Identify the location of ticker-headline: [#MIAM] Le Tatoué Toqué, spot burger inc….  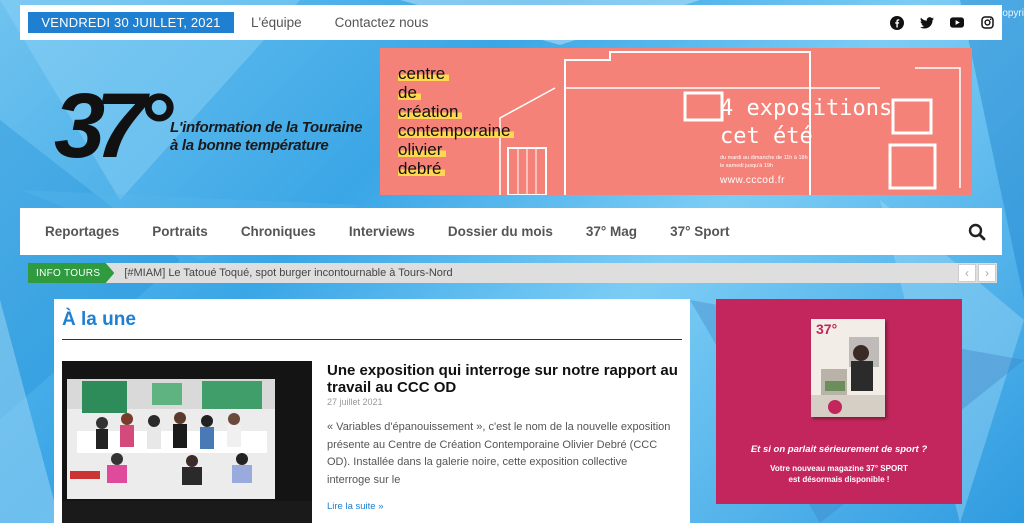
(288, 273).